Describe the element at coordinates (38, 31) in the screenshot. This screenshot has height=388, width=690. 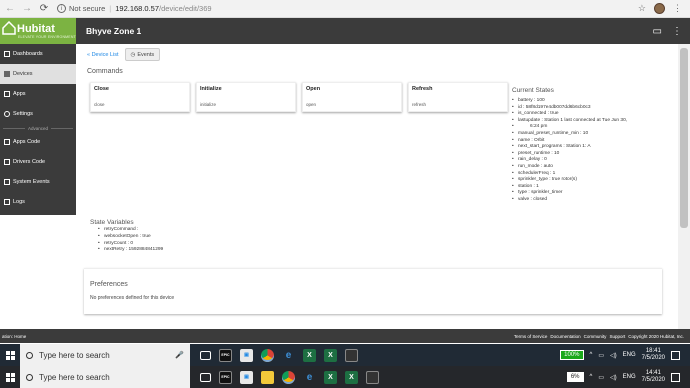
I see `hubitat-logo: Hubitat ELEVATE YOUR ENVIRONMENT` at that location.